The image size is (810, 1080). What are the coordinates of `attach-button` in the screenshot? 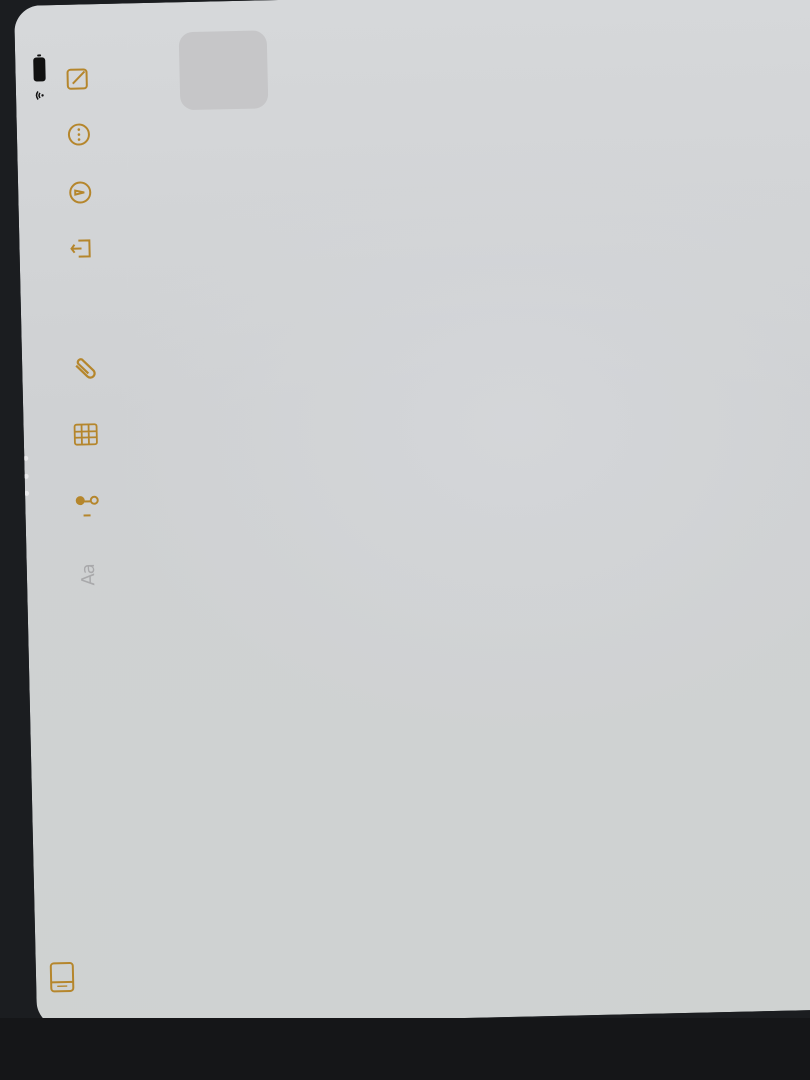 It's located at (84, 370).